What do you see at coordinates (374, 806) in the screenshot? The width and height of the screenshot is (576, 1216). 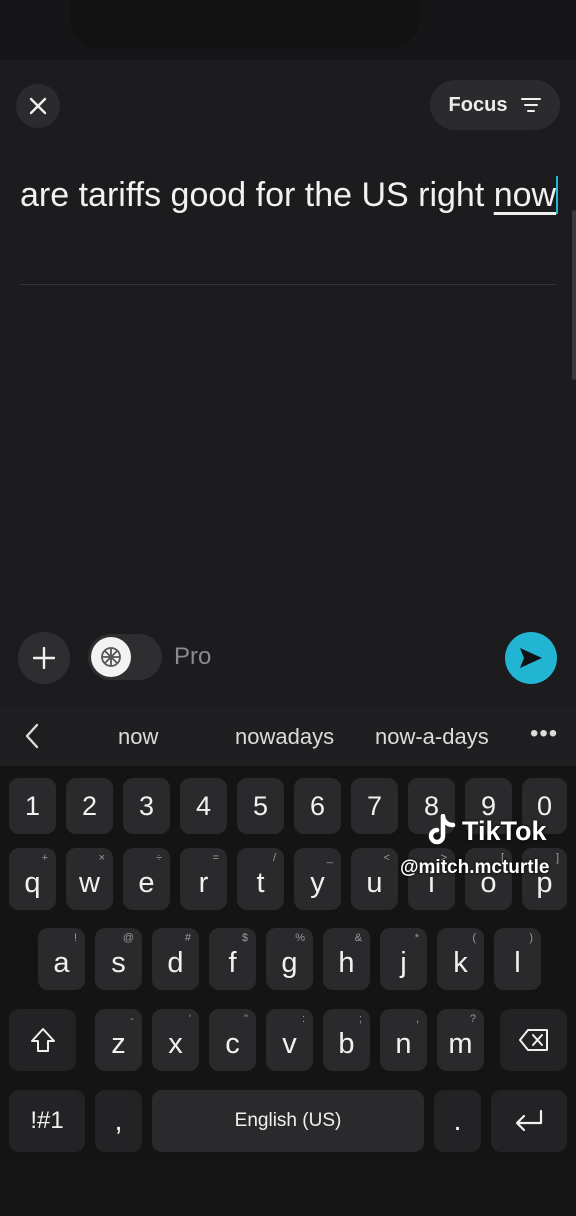 I see `key-7: 7` at bounding box center [374, 806].